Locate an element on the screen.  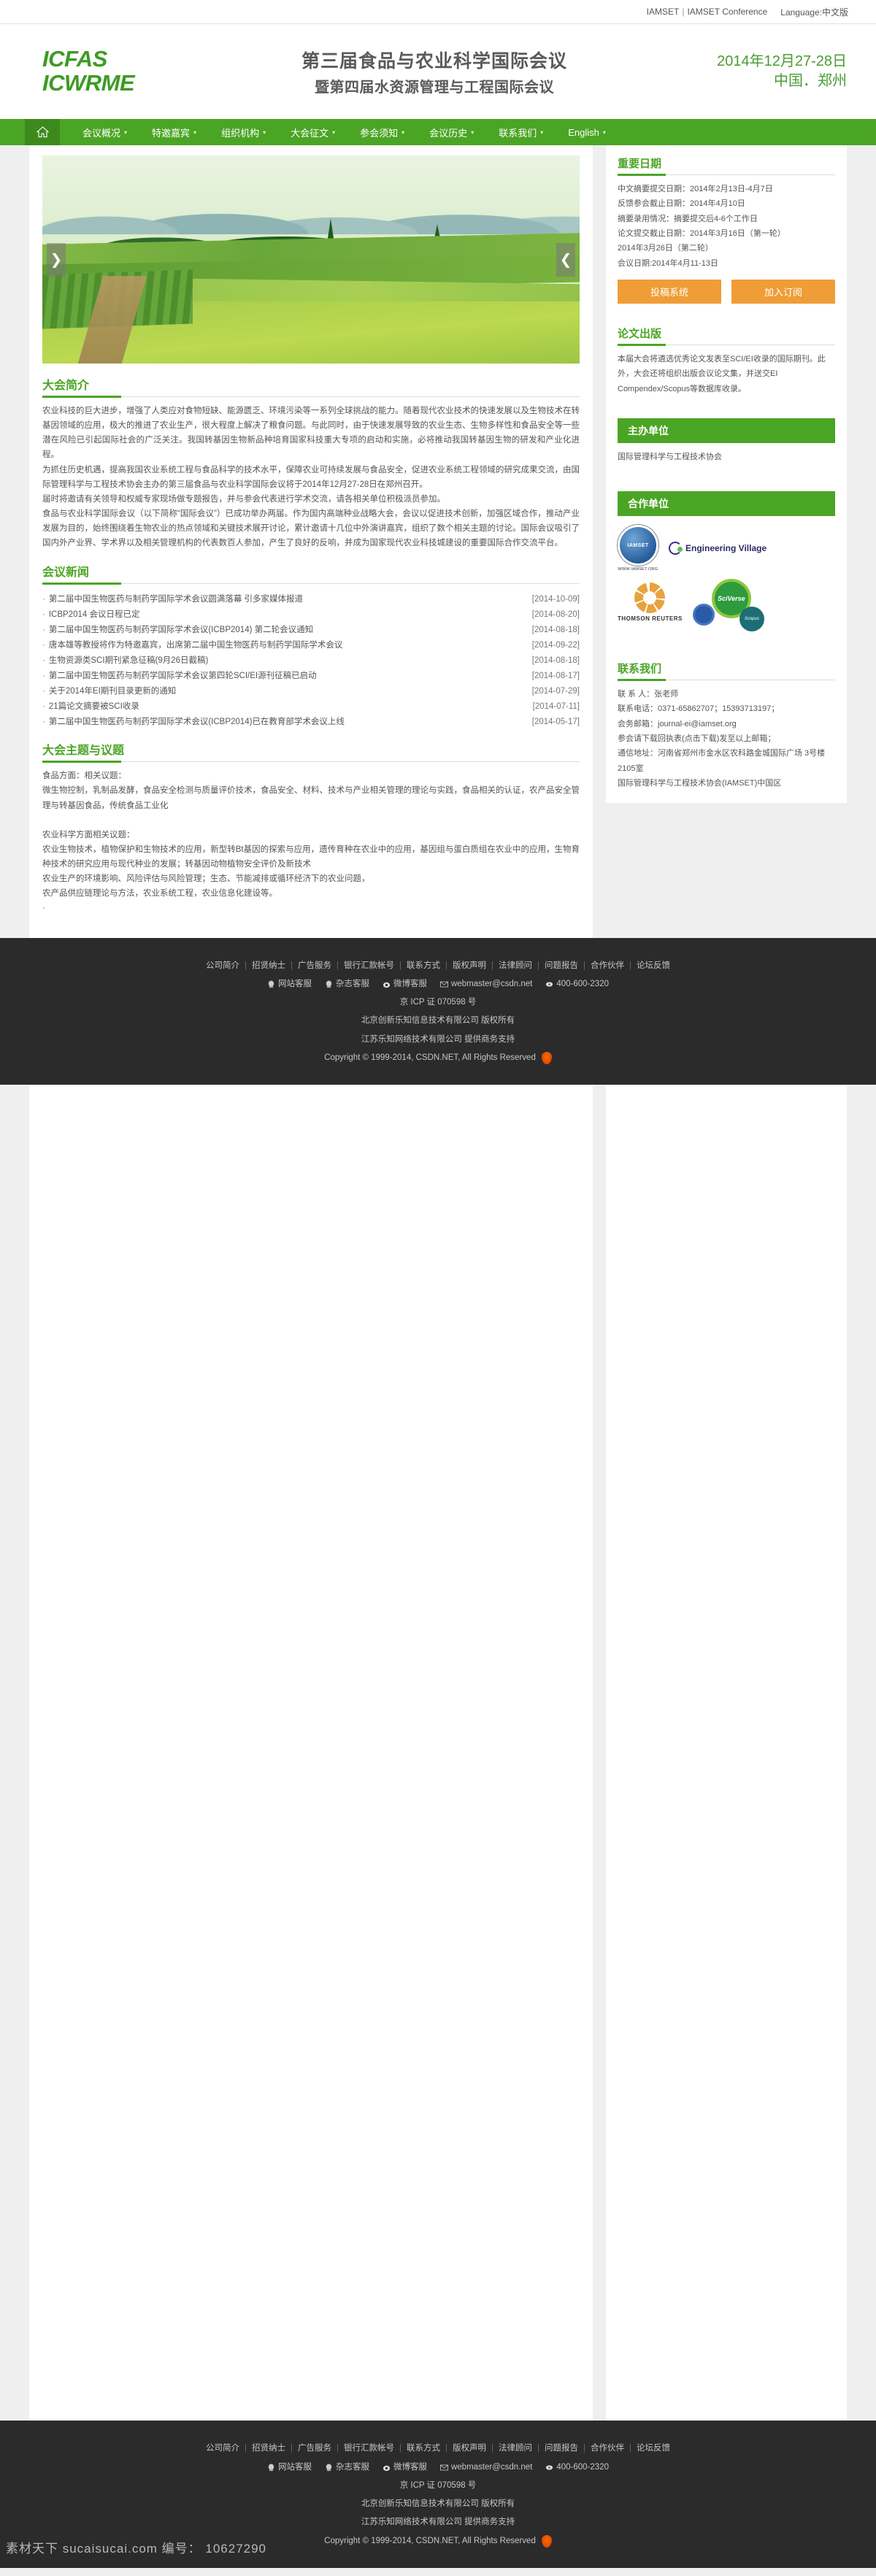
news-item: 21篇论文摘要被SCI收录 [2014-07-11] is located at coordinates (311, 705).